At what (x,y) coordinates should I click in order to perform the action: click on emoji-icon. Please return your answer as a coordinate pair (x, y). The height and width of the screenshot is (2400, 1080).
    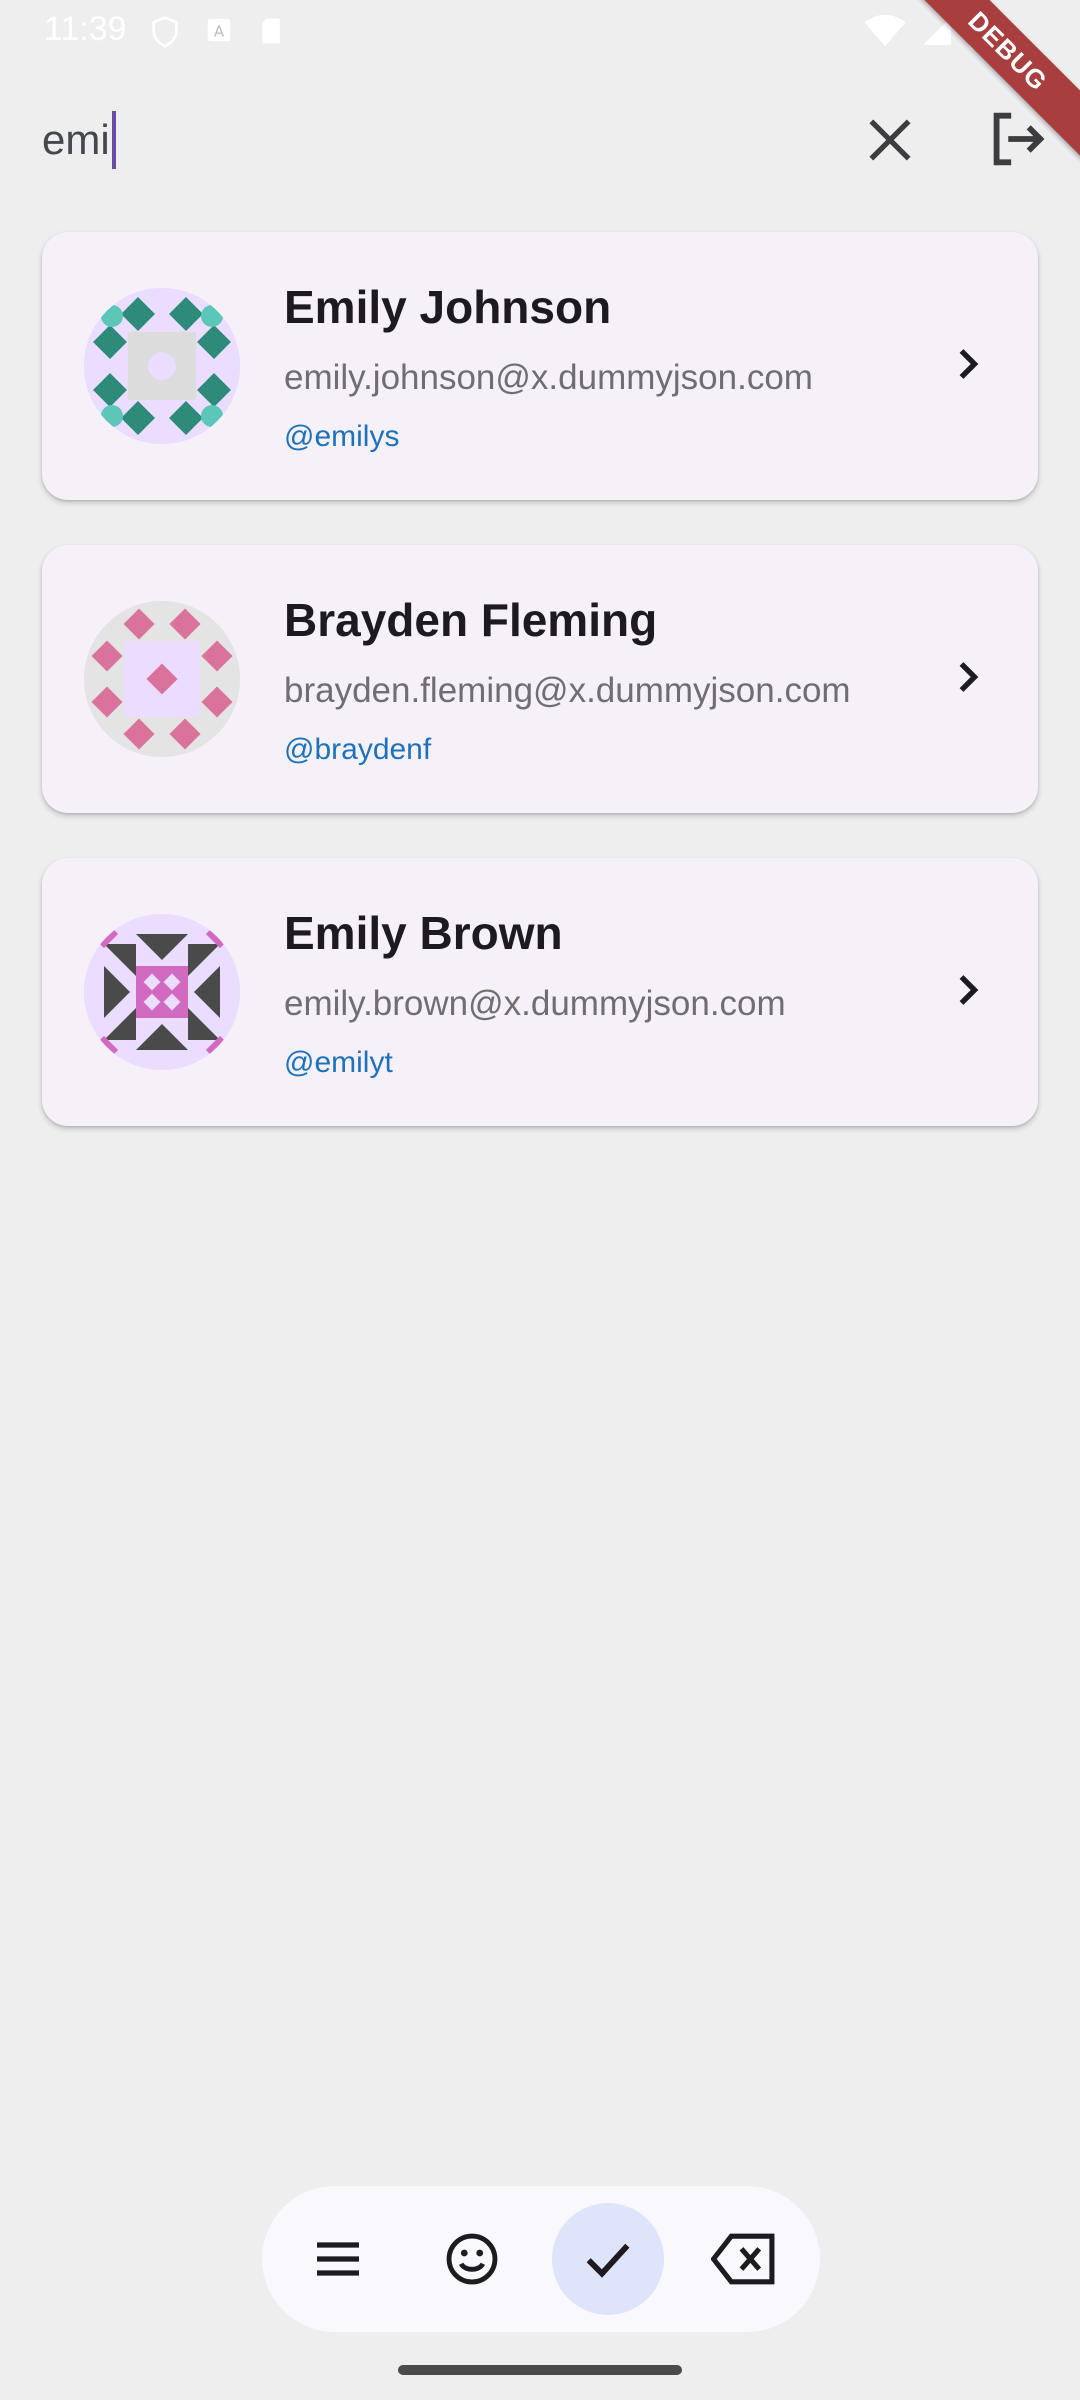
    Looking at the image, I should click on (472, 2259).